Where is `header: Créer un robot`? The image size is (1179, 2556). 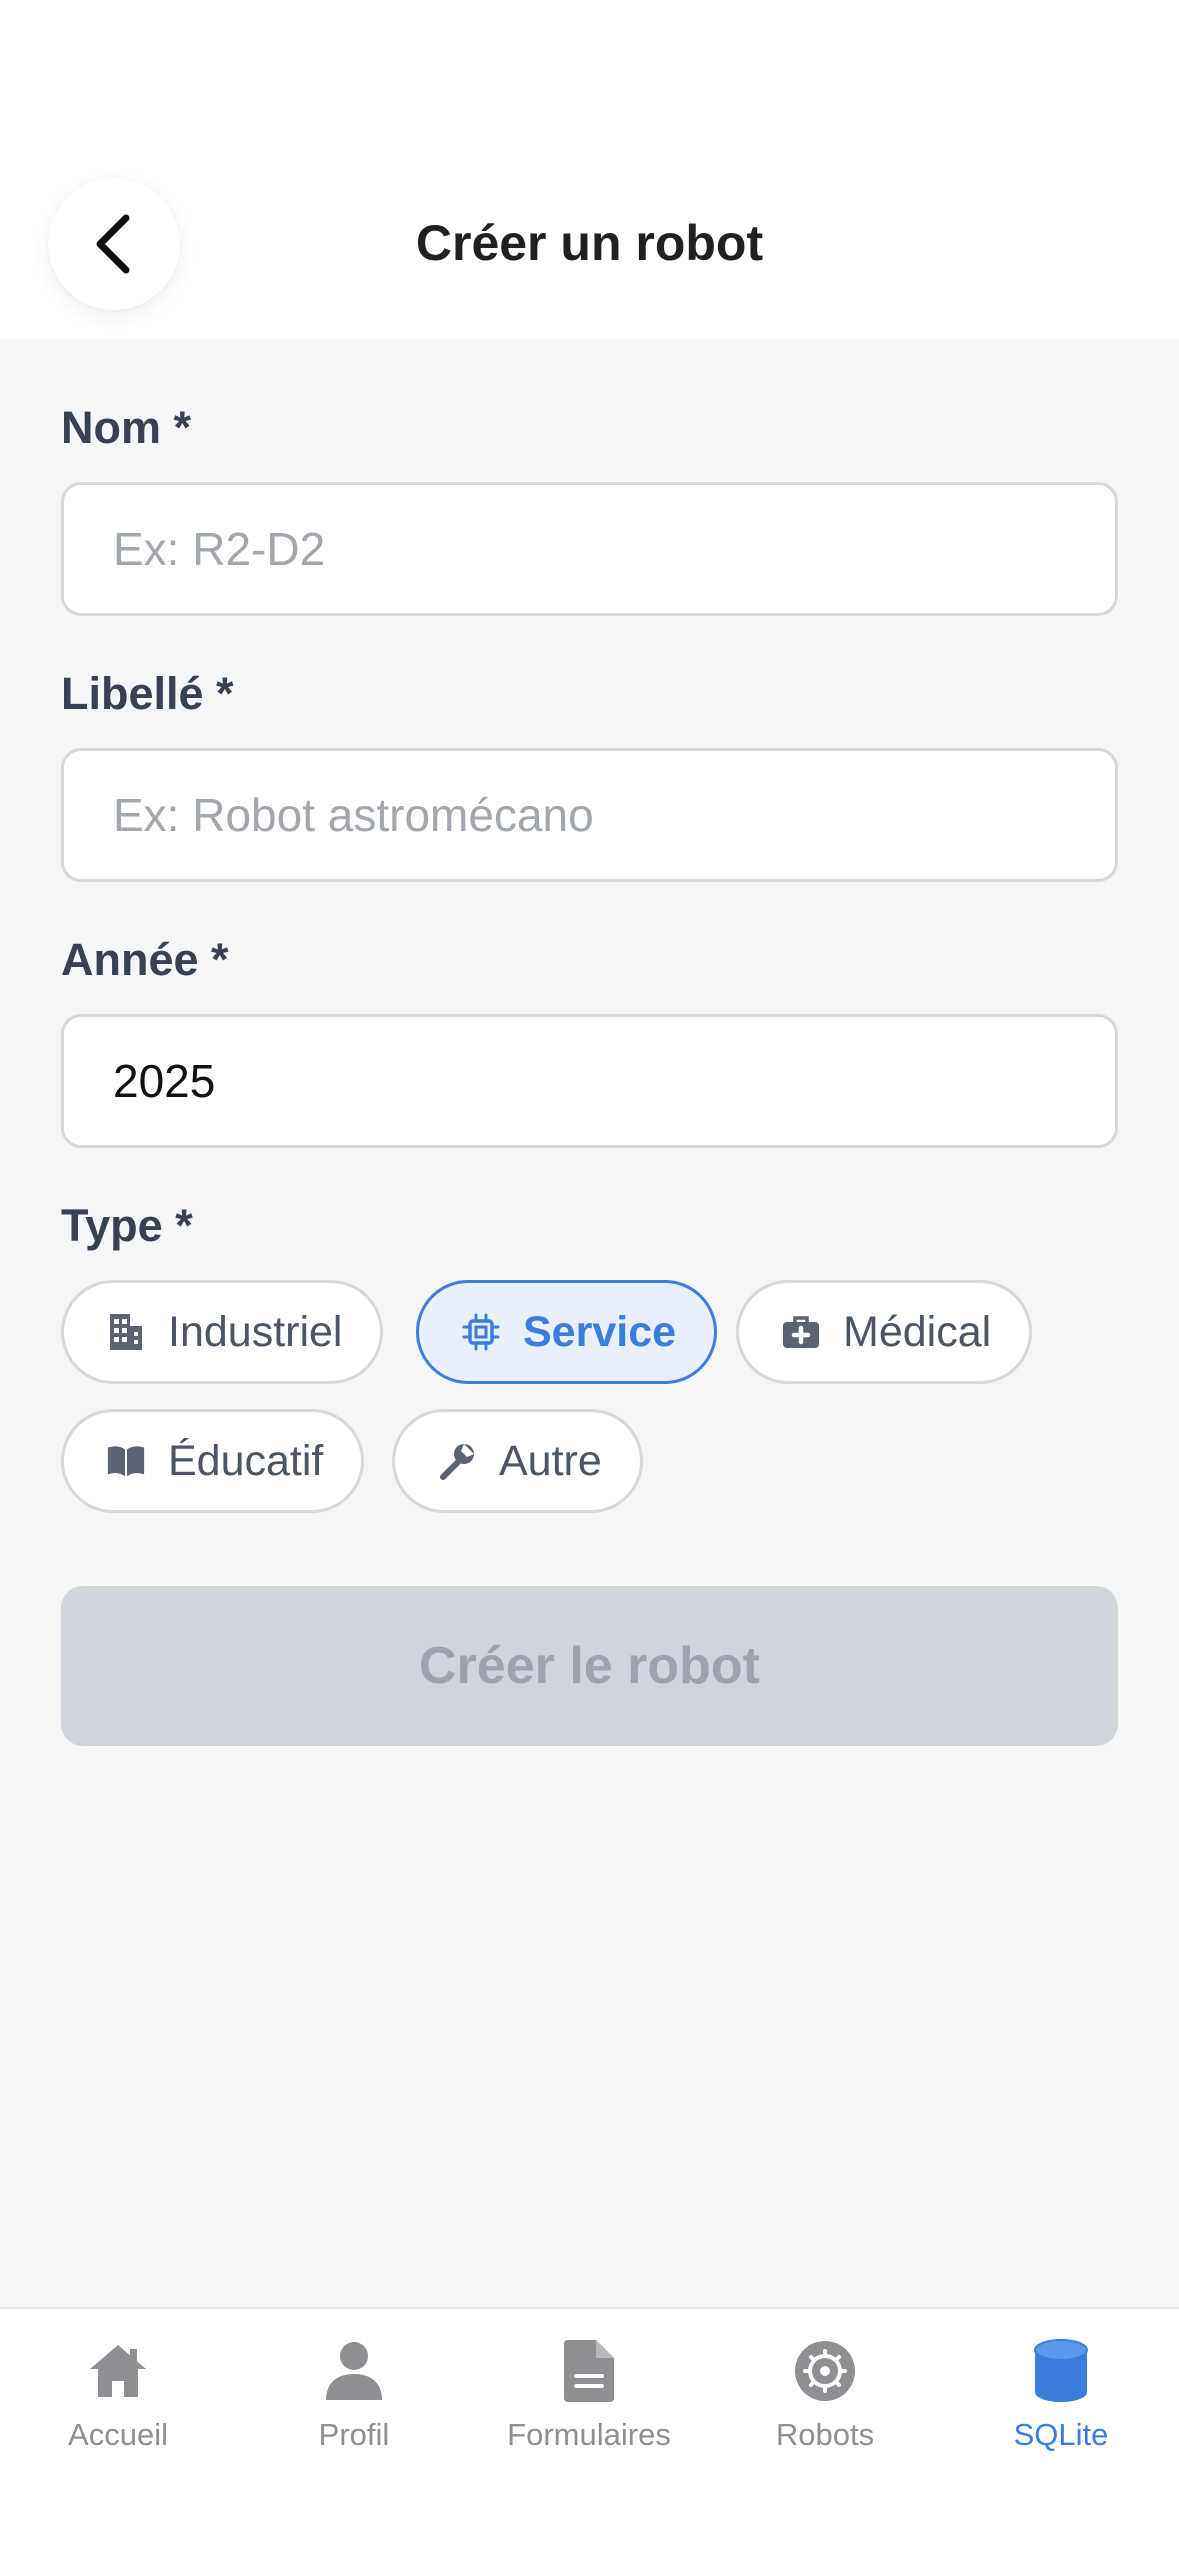 header: Créer un robot is located at coordinates (589, 169).